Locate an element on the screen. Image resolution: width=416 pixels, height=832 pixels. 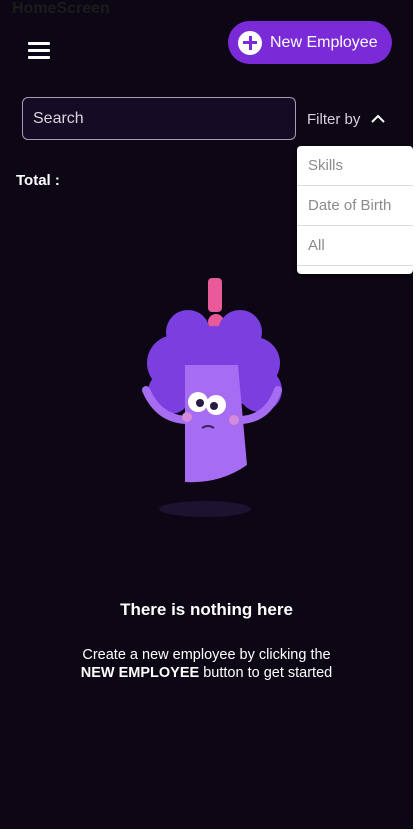
empty-state-line-2-rest: button to get started is located at coordinates (266, 673).